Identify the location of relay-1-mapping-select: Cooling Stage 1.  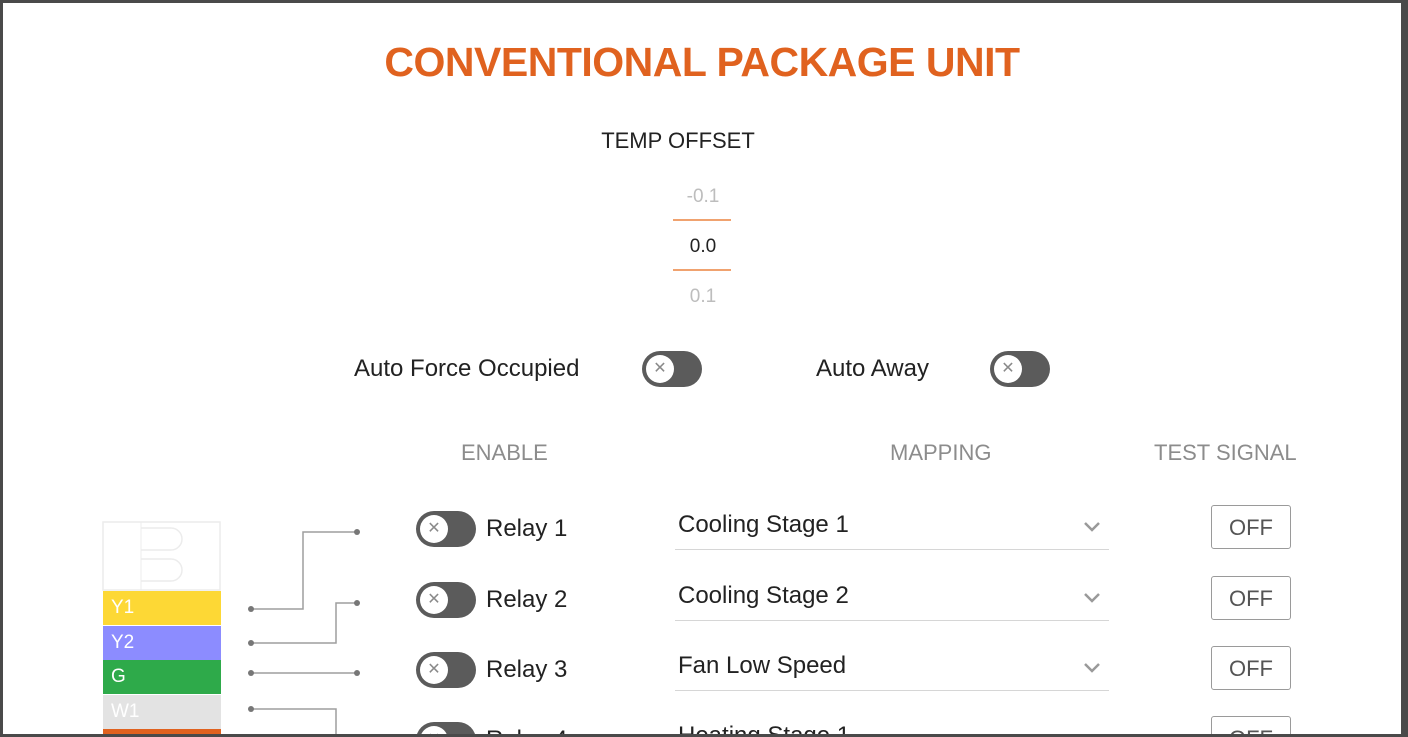
(892, 527).